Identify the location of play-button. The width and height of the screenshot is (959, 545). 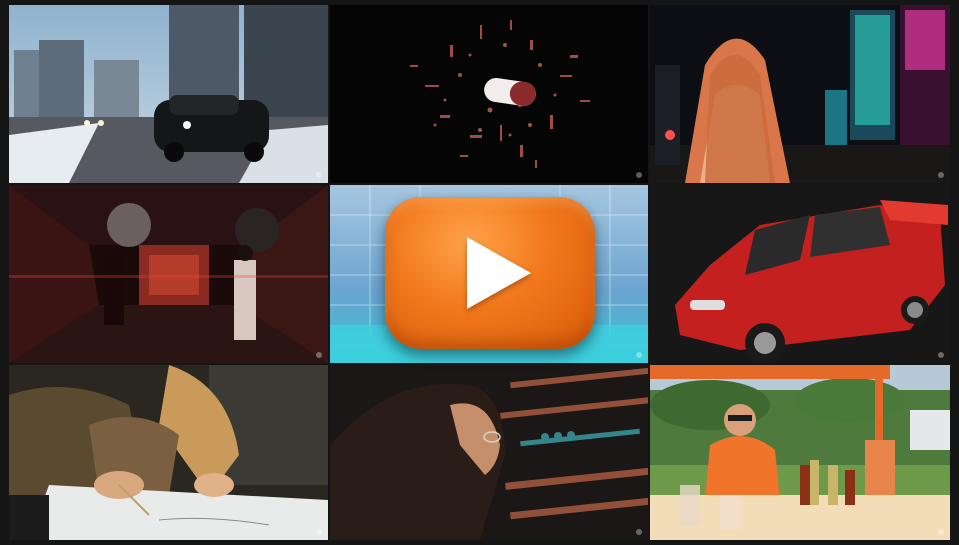
(490, 273).